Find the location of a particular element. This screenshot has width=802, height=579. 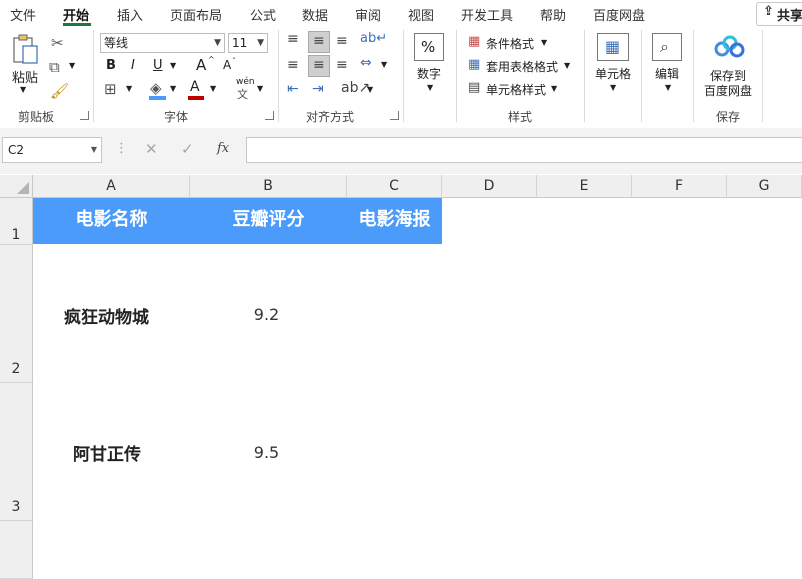

align-top-icon: ≡ is located at coordinates (293, 39).